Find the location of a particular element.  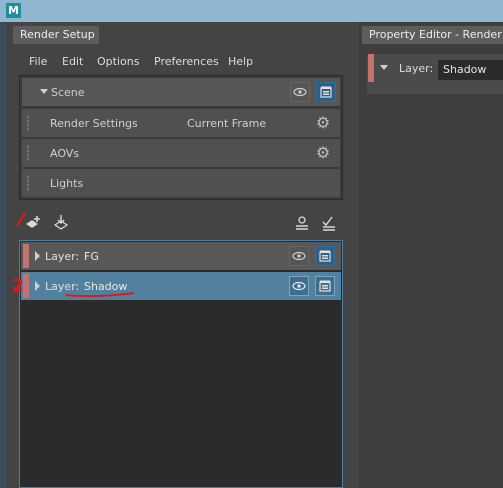

window-left-edge is located at coordinates (3, 255).